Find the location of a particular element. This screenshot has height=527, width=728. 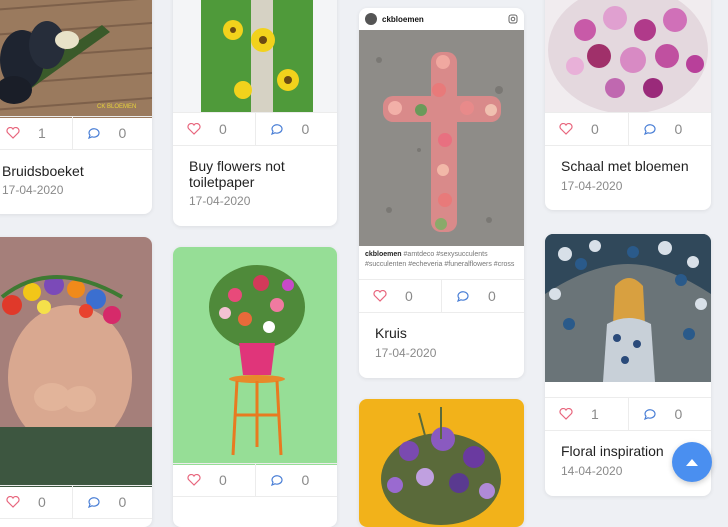

post-title: Kruis is located at coordinates (391, 333).